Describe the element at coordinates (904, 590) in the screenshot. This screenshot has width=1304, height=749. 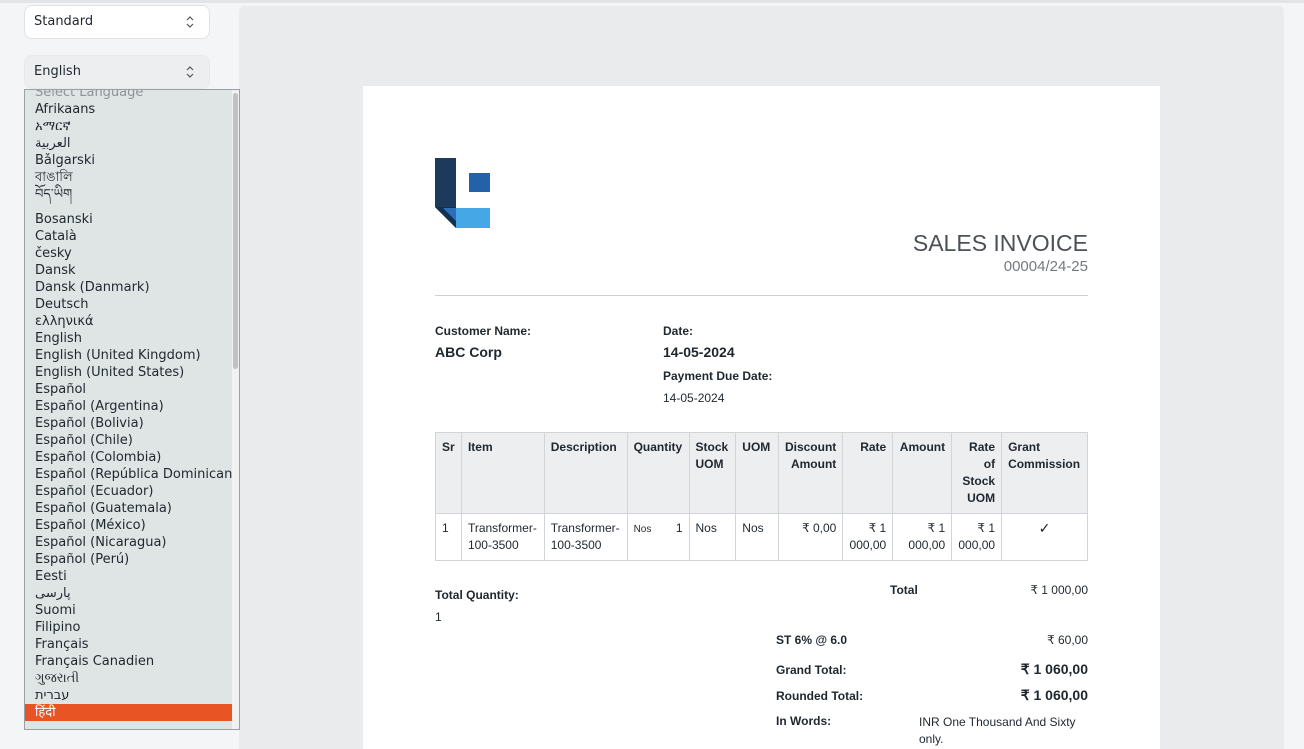
I see `total-label: Total` at that location.